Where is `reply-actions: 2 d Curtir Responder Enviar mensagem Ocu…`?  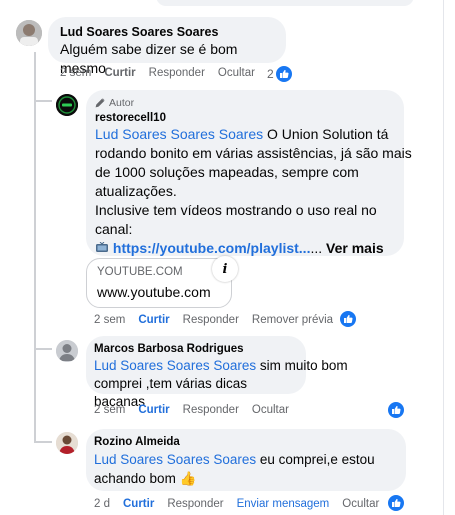
reply-actions: 2 d Curtir Responder Enviar mensagem Ocu… is located at coordinates (243, 504).